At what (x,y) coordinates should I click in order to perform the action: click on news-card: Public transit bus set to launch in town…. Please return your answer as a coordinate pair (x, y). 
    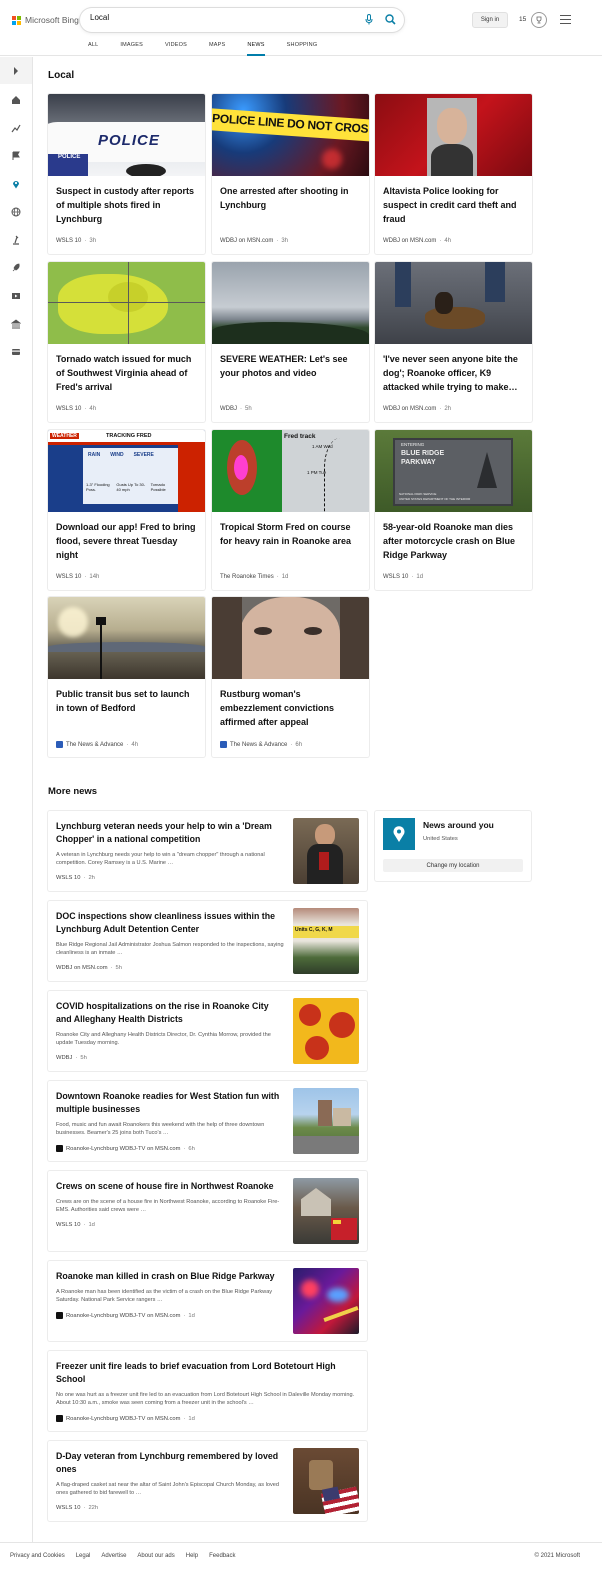
    Looking at the image, I should click on (126, 677).